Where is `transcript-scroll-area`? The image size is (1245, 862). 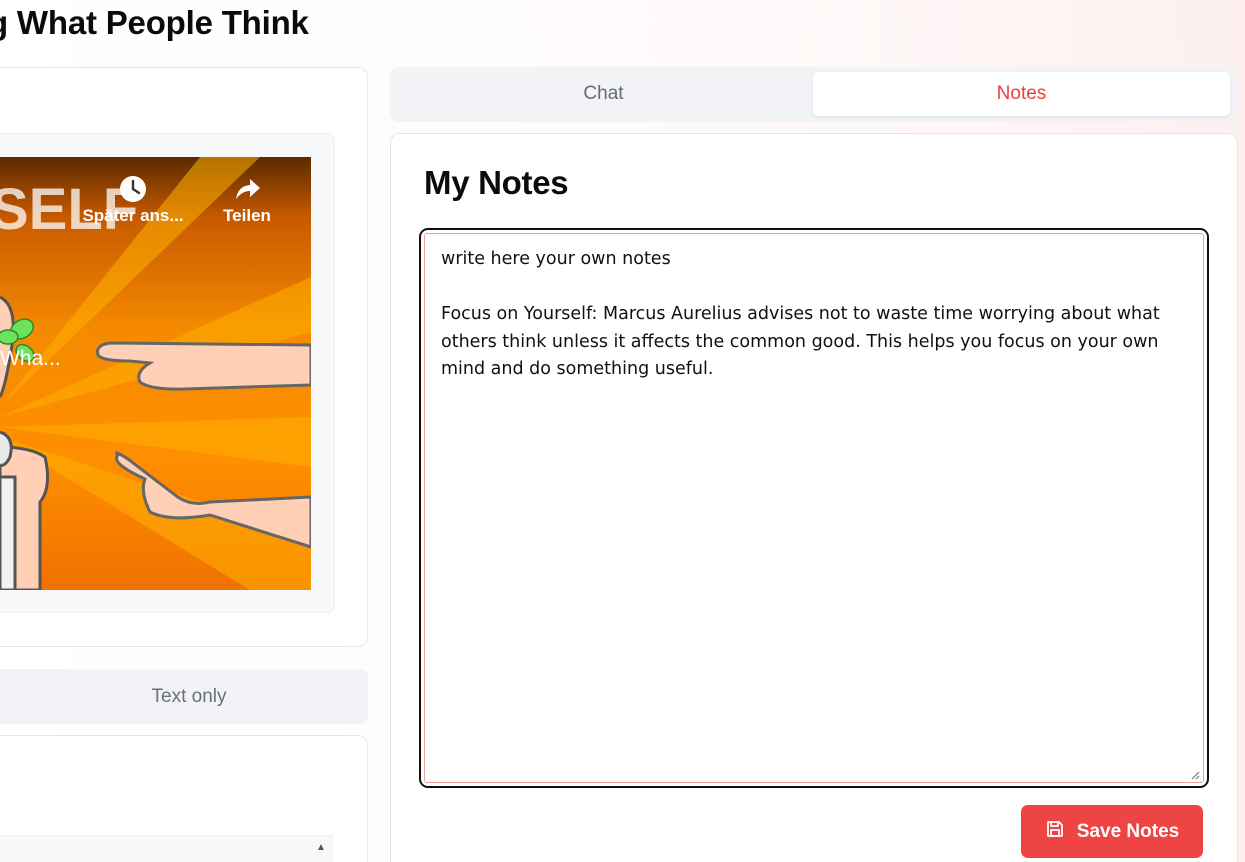 transcript-scroll-area is located at coordinates (166, 848).